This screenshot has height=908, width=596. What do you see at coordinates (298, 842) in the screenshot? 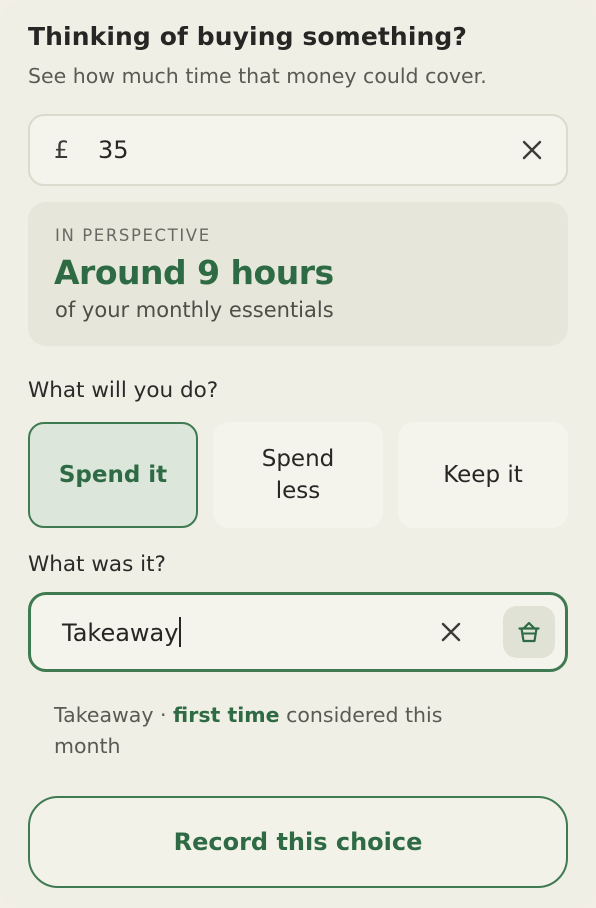
I see `record-choice-button: Record this choice` at bounding box center [298, 842].